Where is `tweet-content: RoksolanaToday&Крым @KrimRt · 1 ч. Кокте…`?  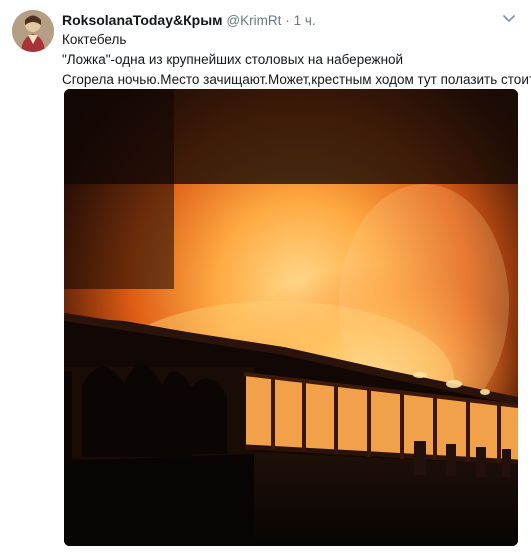 tweet-content: RoksolanaToday&Крым @KrimRt · 1 ч. Кокте… is located at coordinates (296, 50).